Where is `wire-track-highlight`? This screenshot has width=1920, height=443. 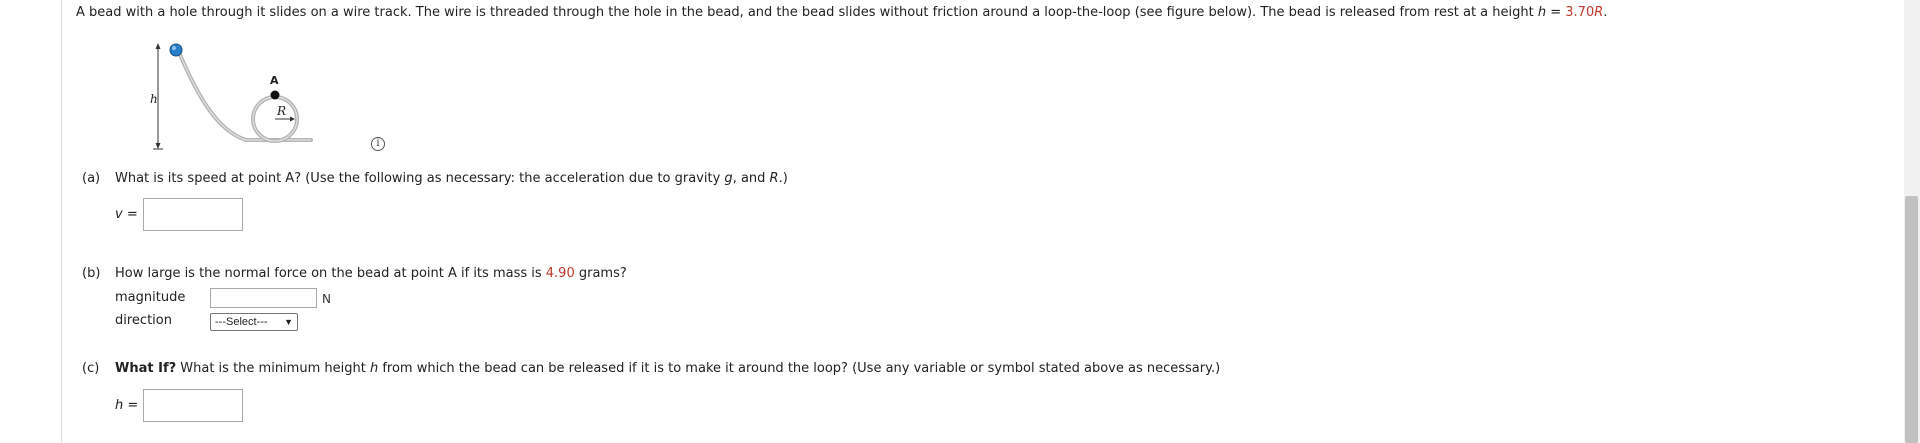 wire-track-highlight is located at coordinates (243, 93).